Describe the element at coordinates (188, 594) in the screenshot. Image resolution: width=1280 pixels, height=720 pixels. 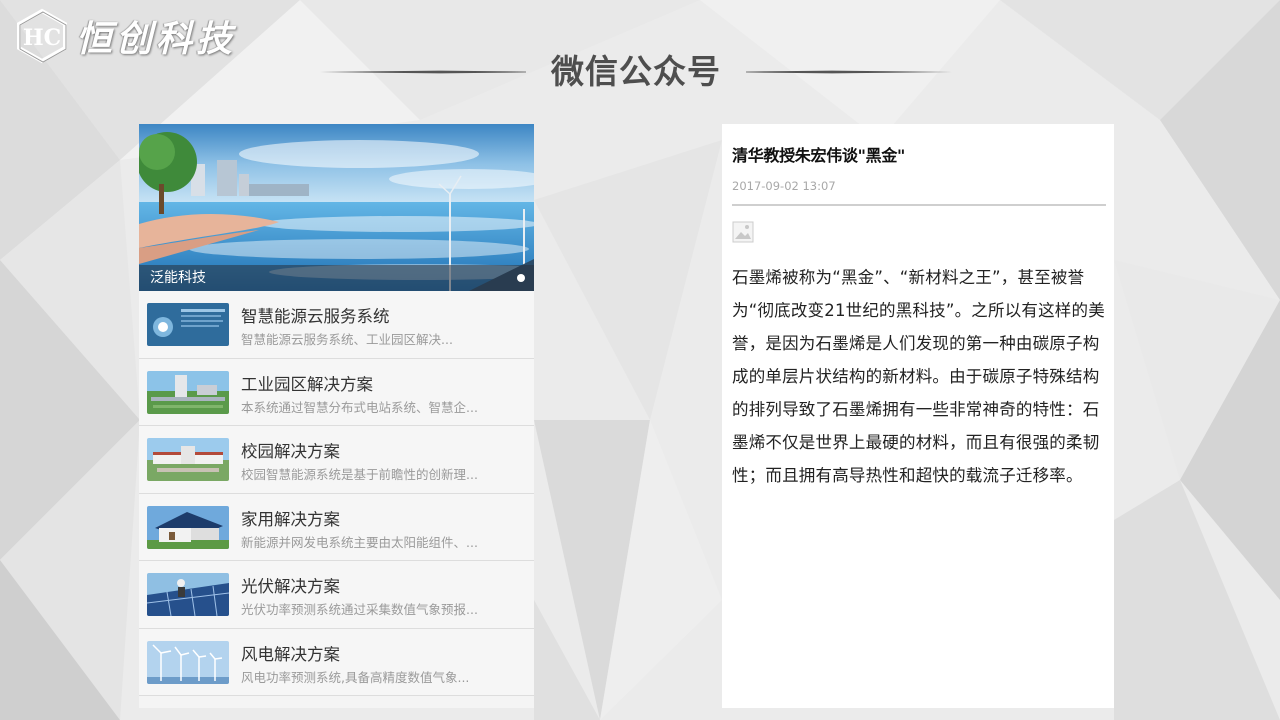
I see `solar-panel-thumbnail` at that location.